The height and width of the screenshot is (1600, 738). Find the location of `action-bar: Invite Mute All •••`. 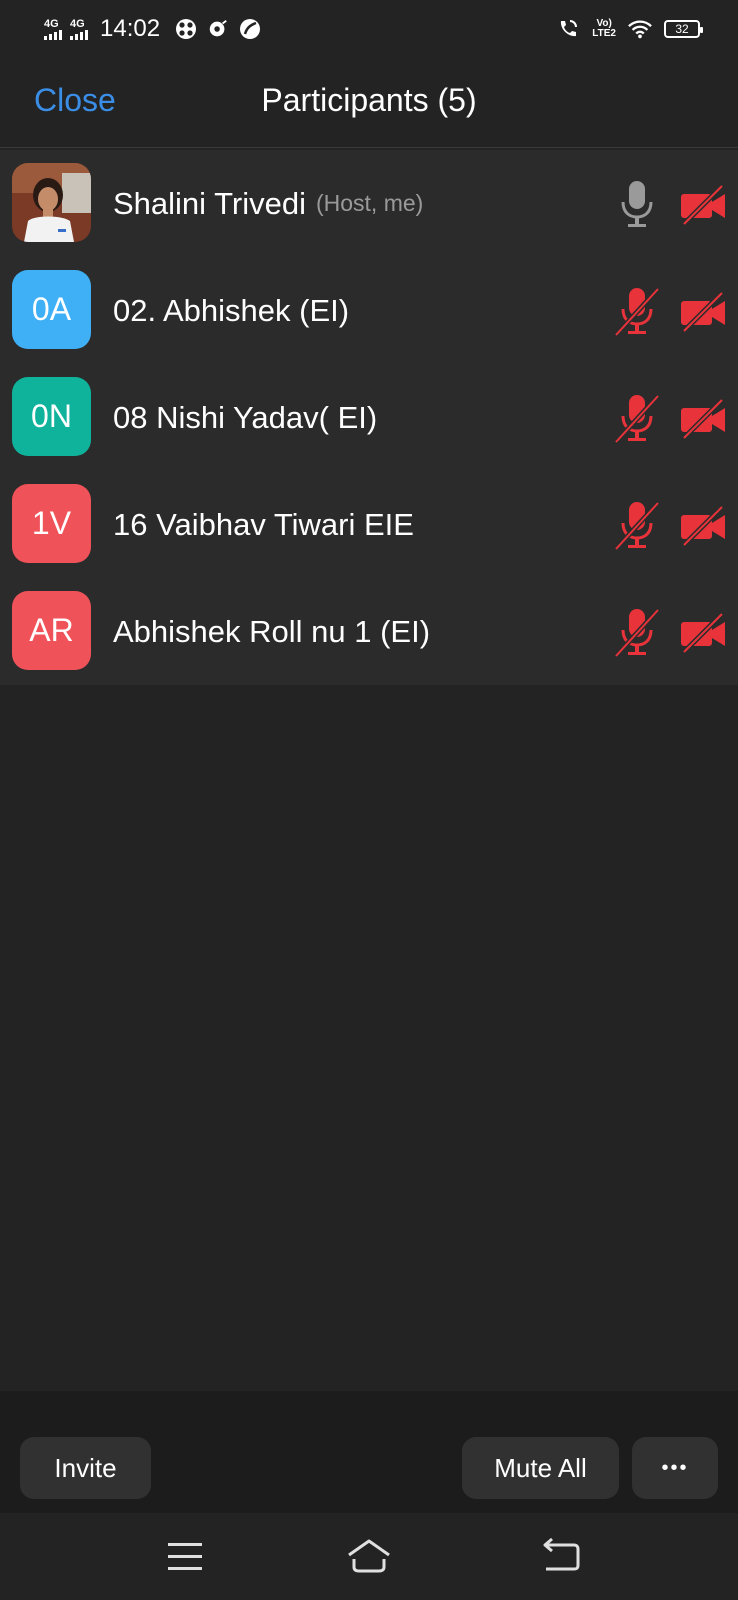

action-bar: Invite Mute All ••• is located at coordinates (369, 1452).